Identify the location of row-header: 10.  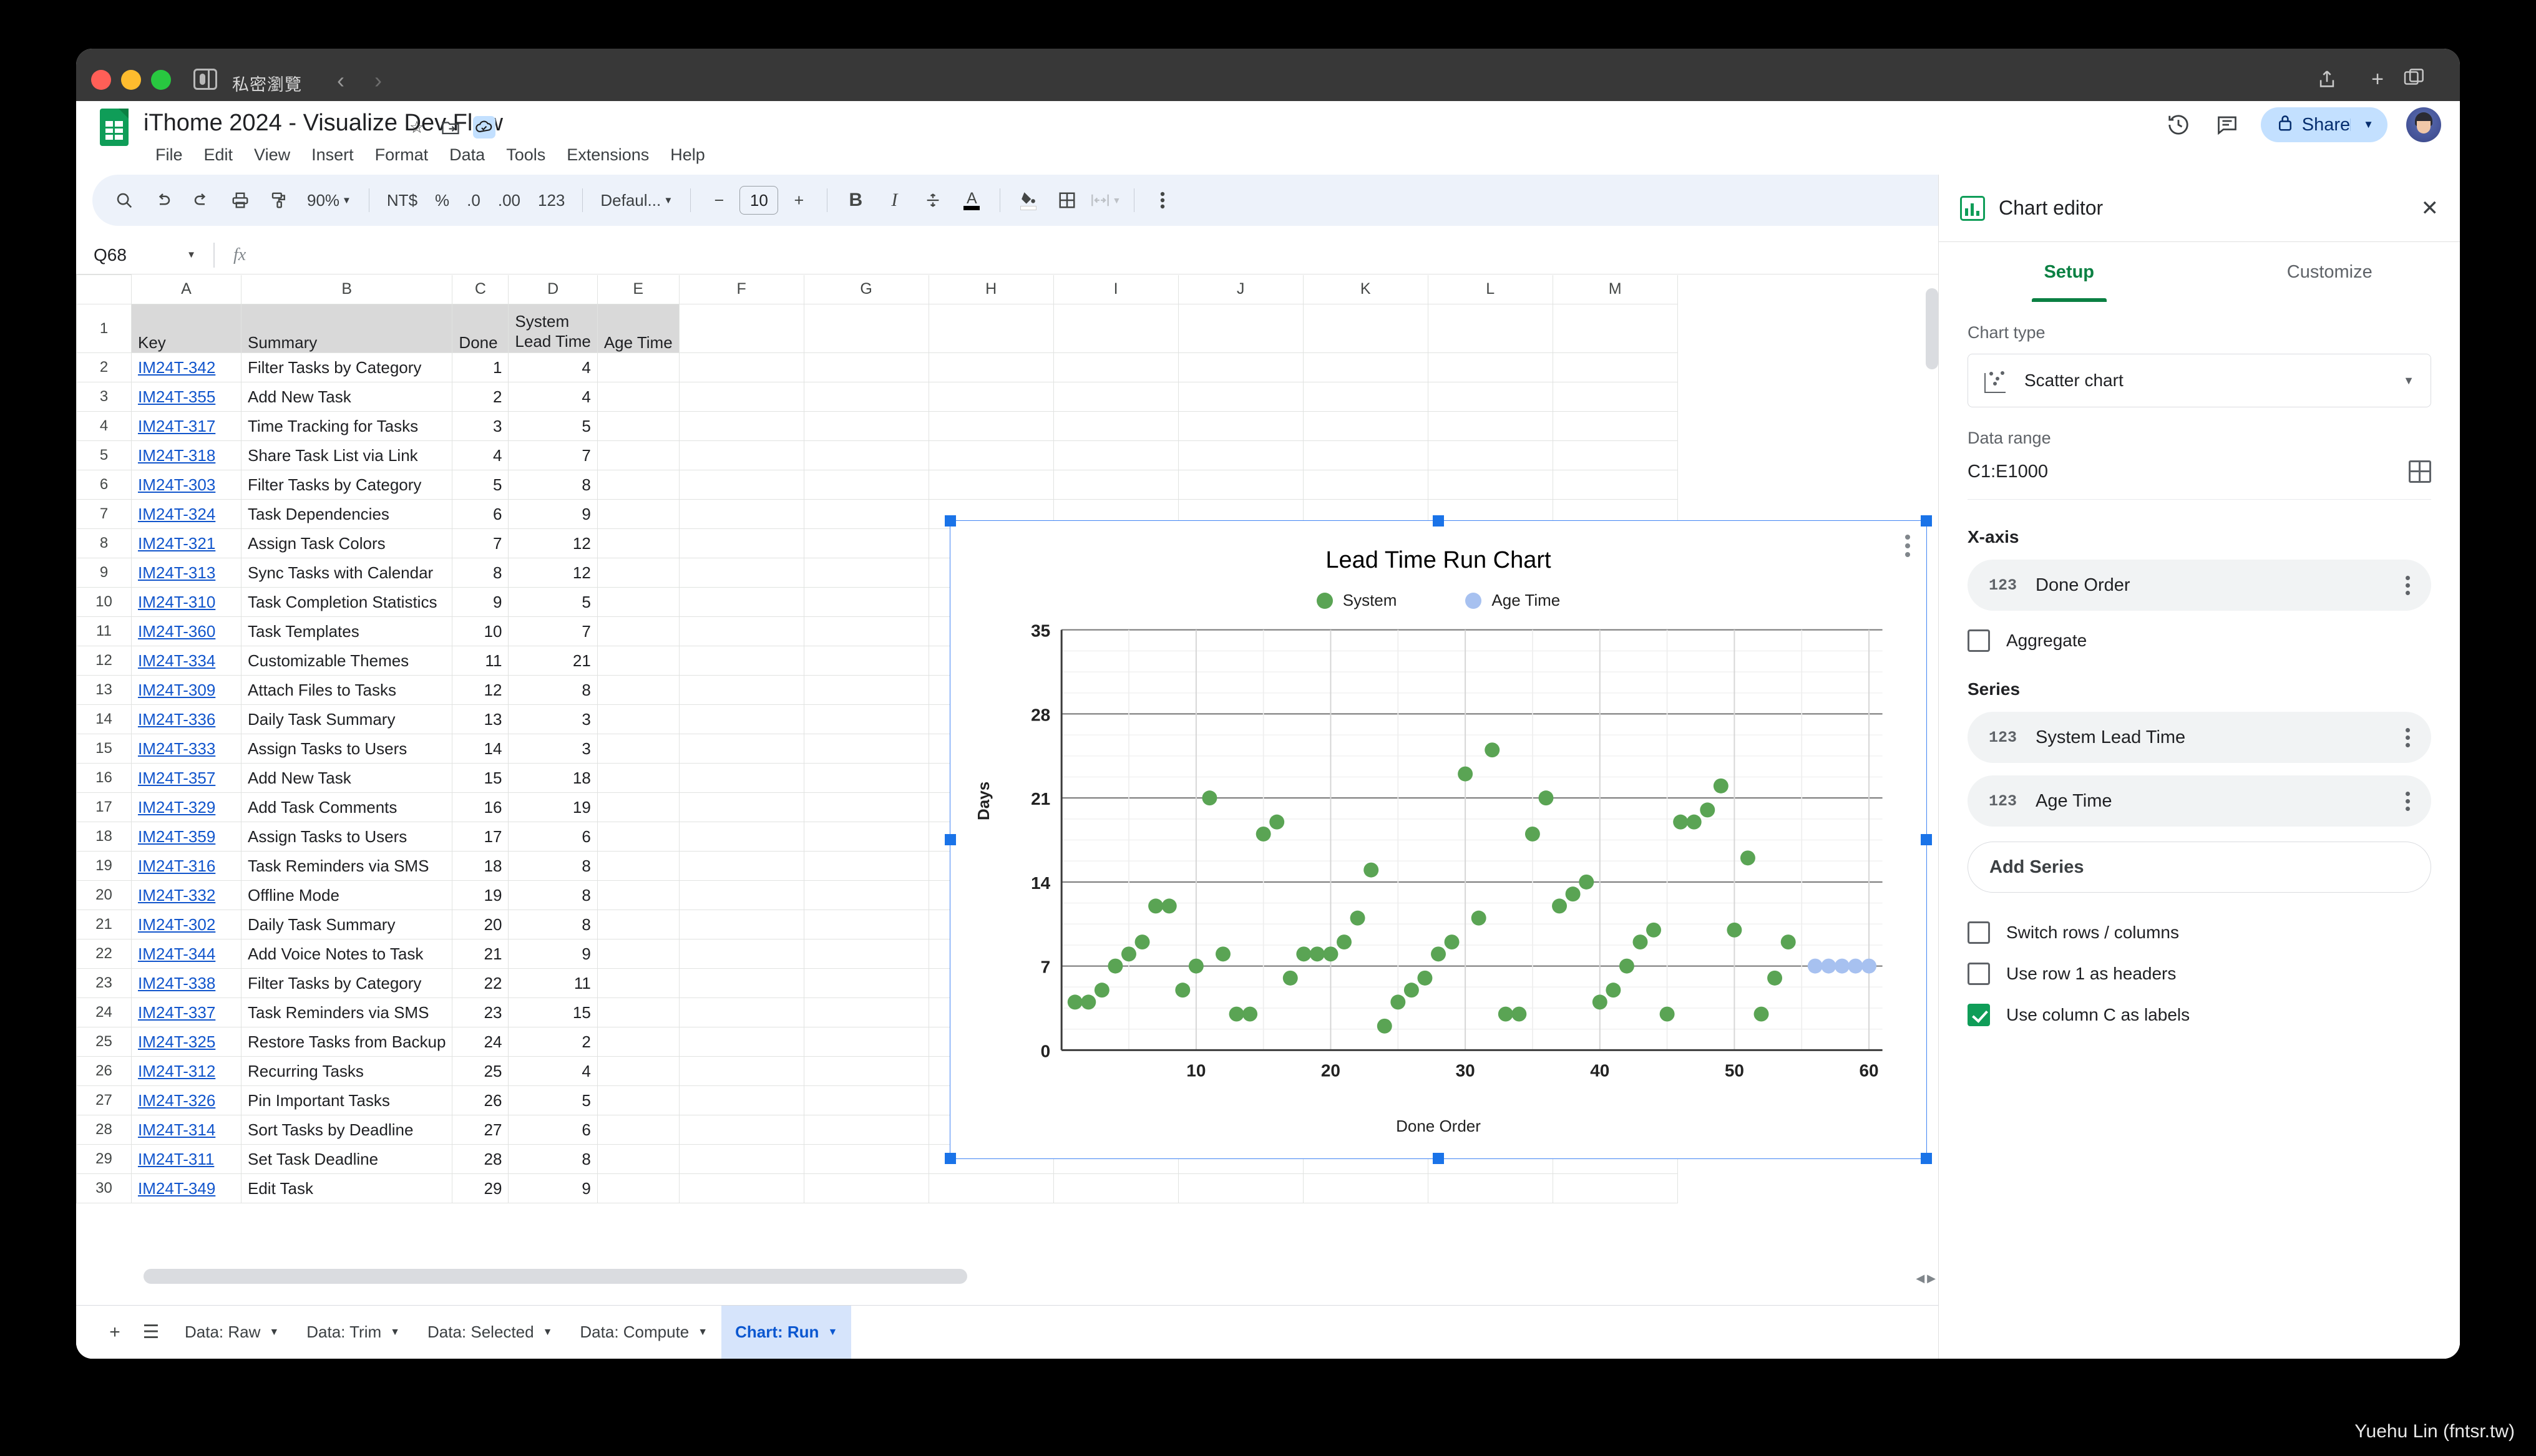
(104, 602).